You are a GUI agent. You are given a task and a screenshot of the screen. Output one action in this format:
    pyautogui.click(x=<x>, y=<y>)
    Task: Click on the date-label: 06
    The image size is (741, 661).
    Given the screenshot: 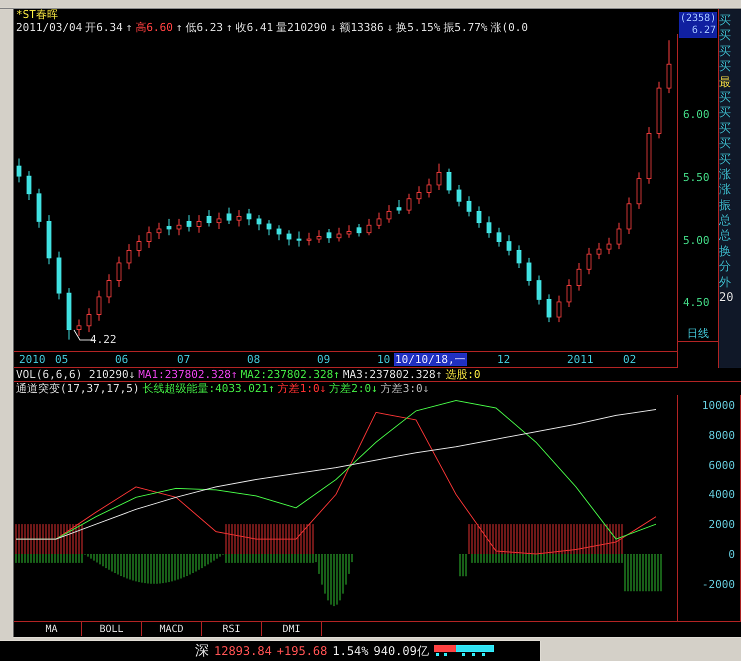 What is the action you would take?
    pyautogui.click(x=122, y=359)
    